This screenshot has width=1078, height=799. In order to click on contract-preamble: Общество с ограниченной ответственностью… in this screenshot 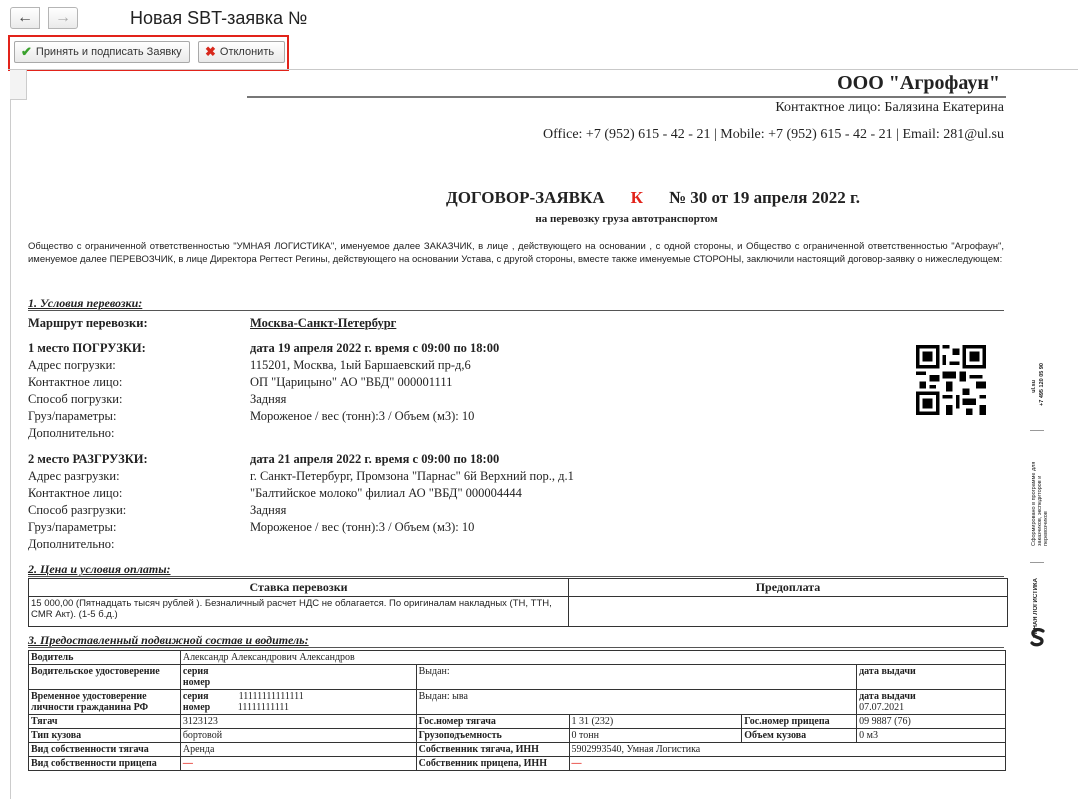, I will do `click(516, 253)`.